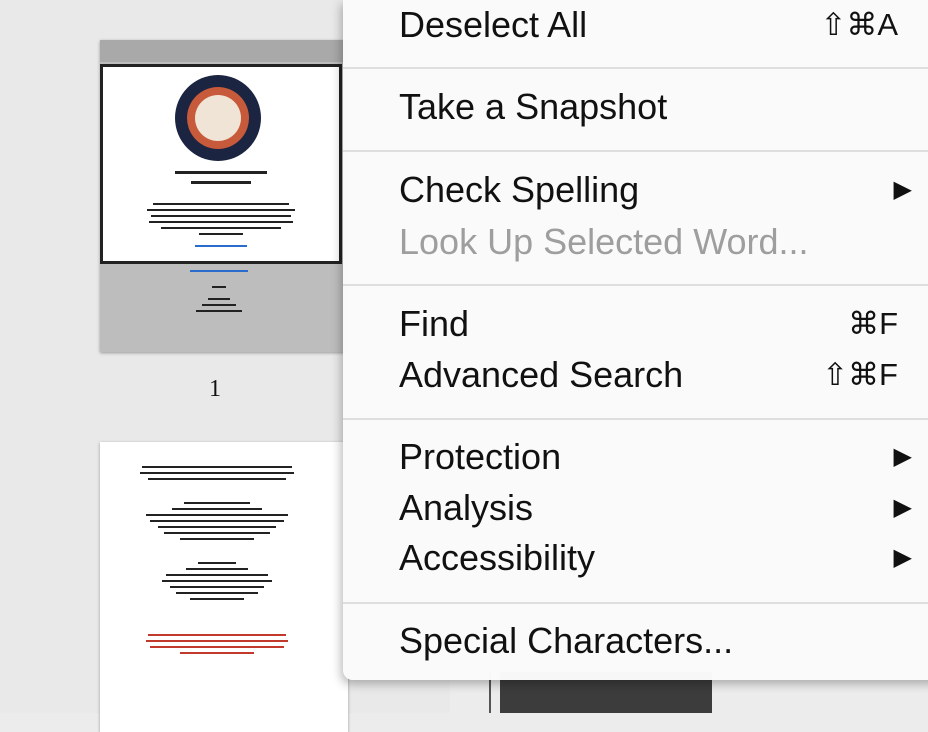  What do you see at coordinates (224, 51) in the screenshot?
I see `thumbnail-header-band` at bounding box center [224, 51].